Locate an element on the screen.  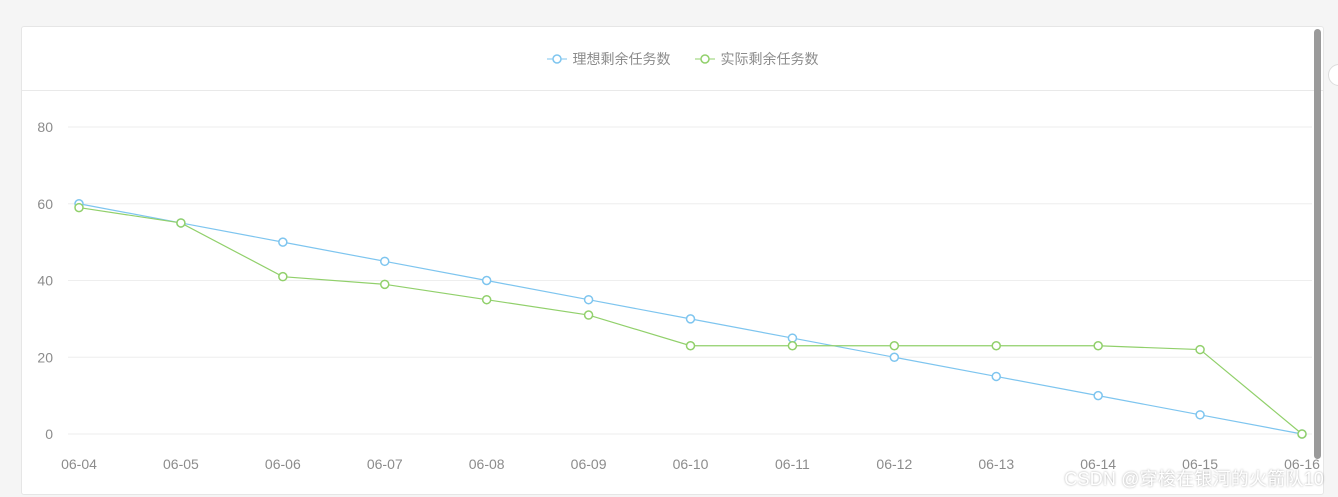
y-tick-label: 80 is located at coordinates (45, 127).